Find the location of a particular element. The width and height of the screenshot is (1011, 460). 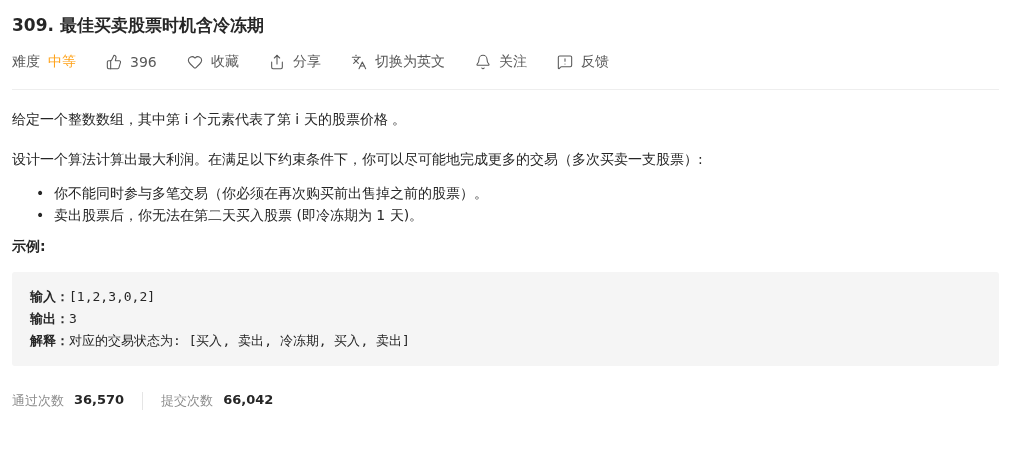

example-label: 输入： is located at coordinates (49, 297).